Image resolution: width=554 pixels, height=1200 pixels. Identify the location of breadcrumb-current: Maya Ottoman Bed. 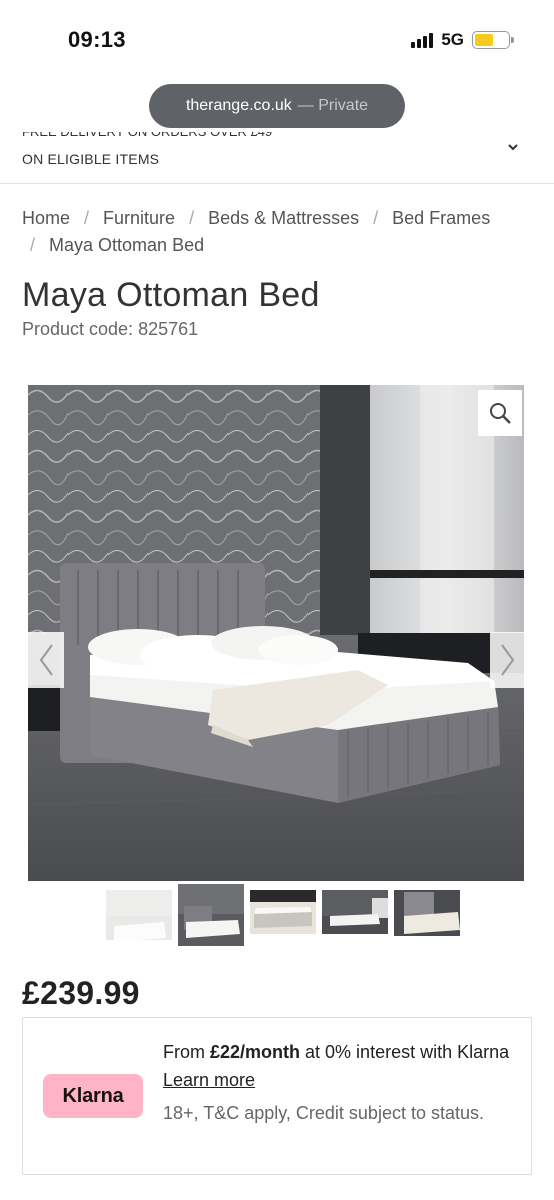
(127, 245).